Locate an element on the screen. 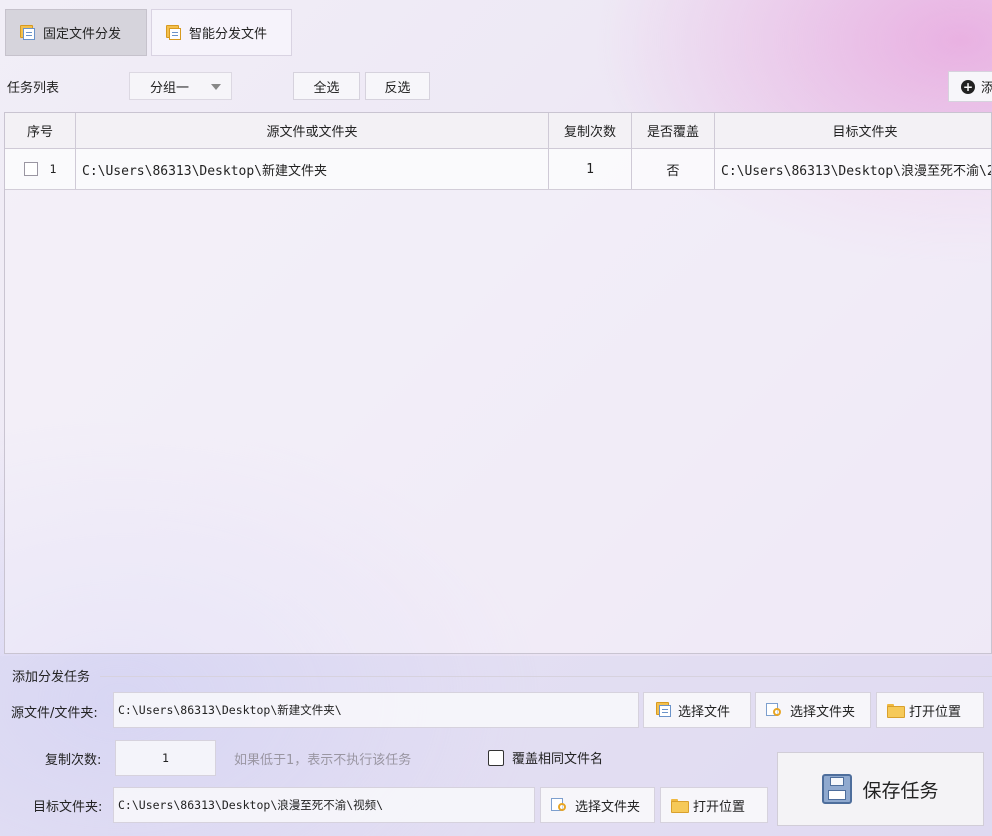  target-open-location-button: 打开位置 is located at coordinates (714, 805).